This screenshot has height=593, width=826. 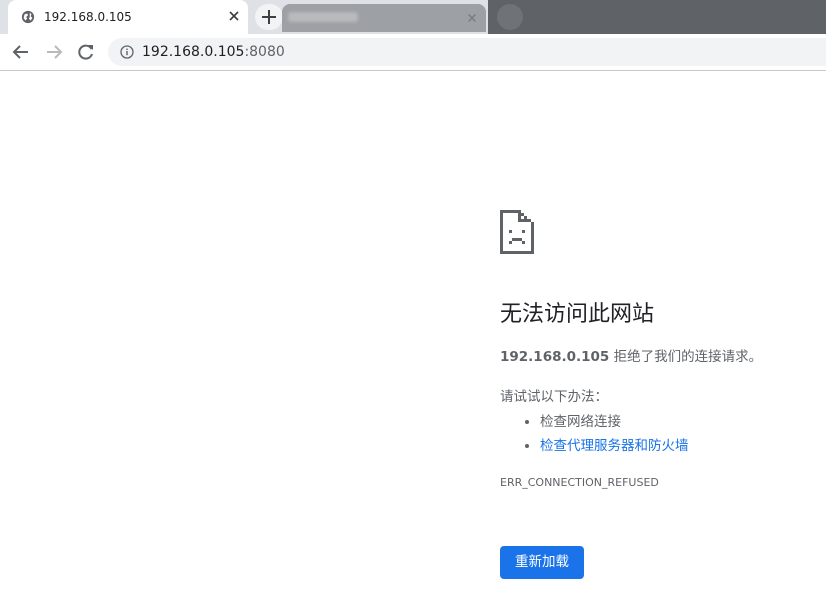 What do you see at coordinates (467, 52) in the screenshot?
I see `address-bar: 192.168.0.105:8080` at bounding box center [467, 52].